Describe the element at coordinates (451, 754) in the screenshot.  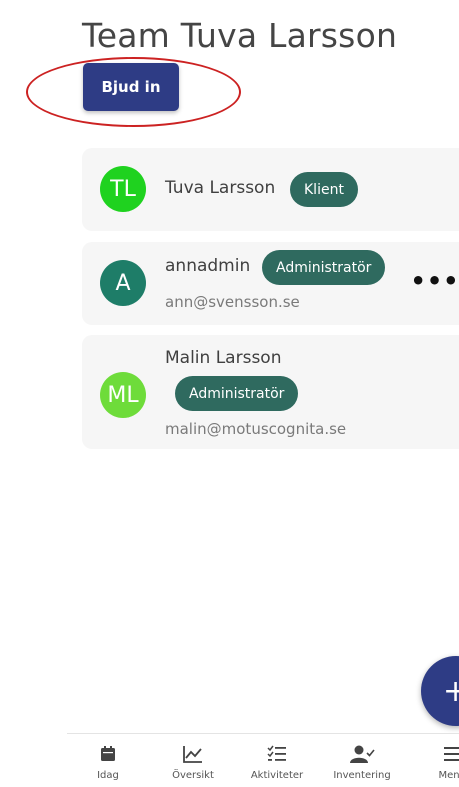
I see `menu-icon` at that location.